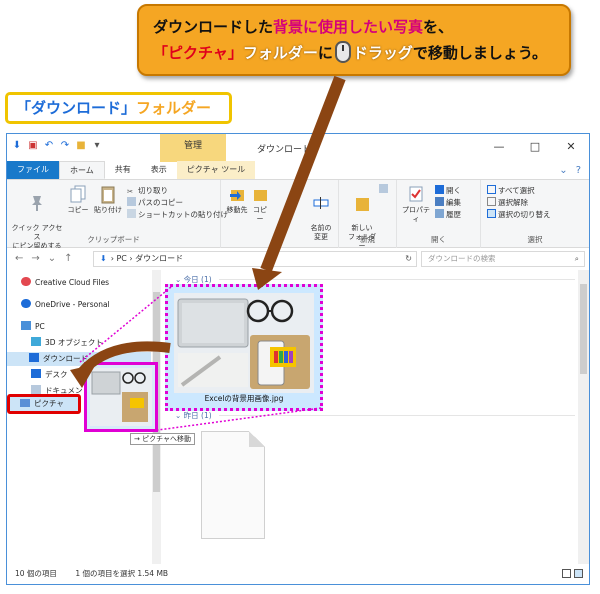 The width and height of the screenshot is (600, 594). I want to click on copy-path-button: パスのコピー, so click(155, 203).